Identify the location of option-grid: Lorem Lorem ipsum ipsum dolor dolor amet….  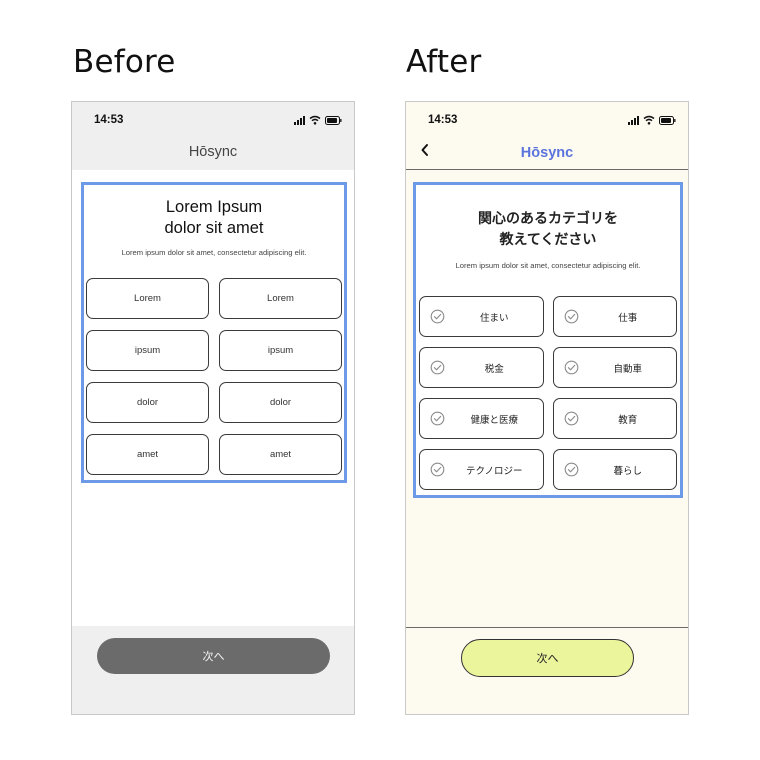
(214, 376).